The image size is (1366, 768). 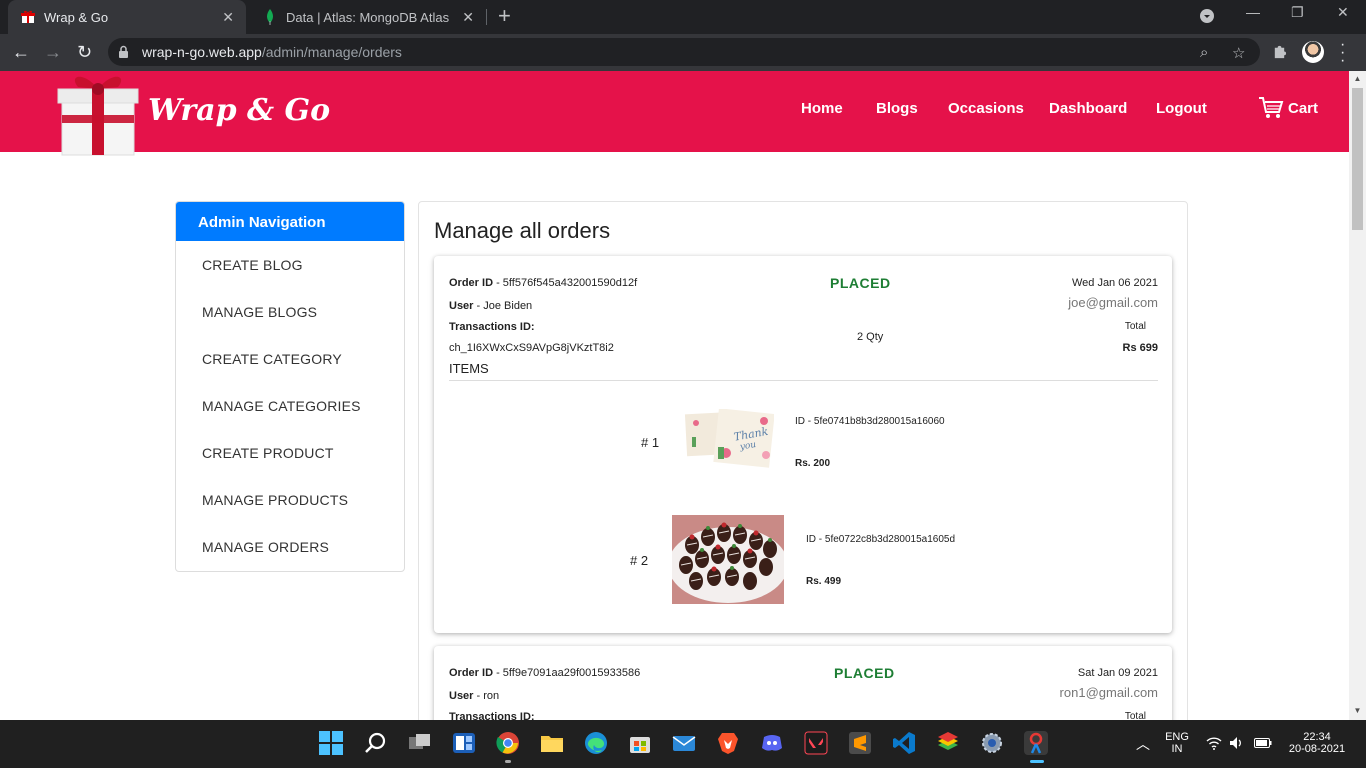 What do you see at coordinates (290, 221) in the screenshot?
I see `admin-navigation-heading: Admin Navigation` at bounding box center [290, 221].